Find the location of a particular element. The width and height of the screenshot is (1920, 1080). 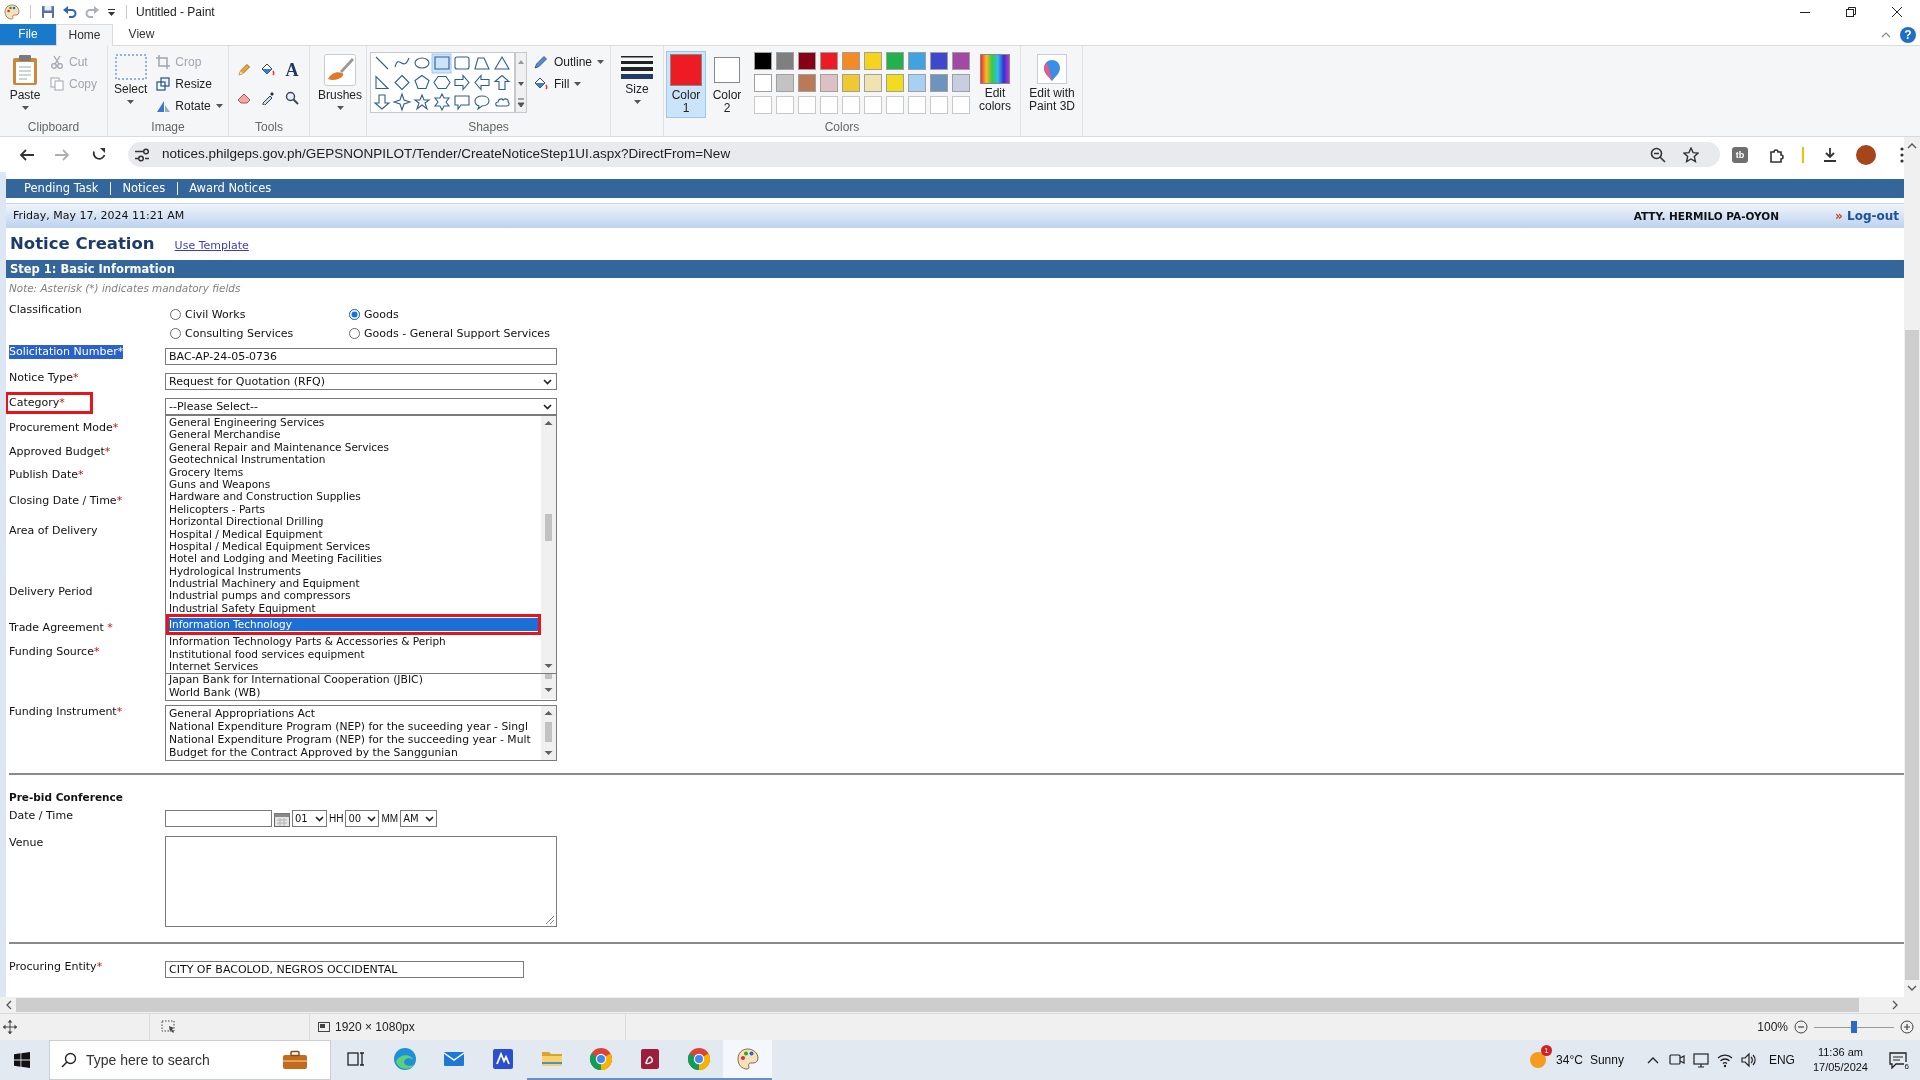

horizontal-scrollbar is located at coordinates (960, 1005).